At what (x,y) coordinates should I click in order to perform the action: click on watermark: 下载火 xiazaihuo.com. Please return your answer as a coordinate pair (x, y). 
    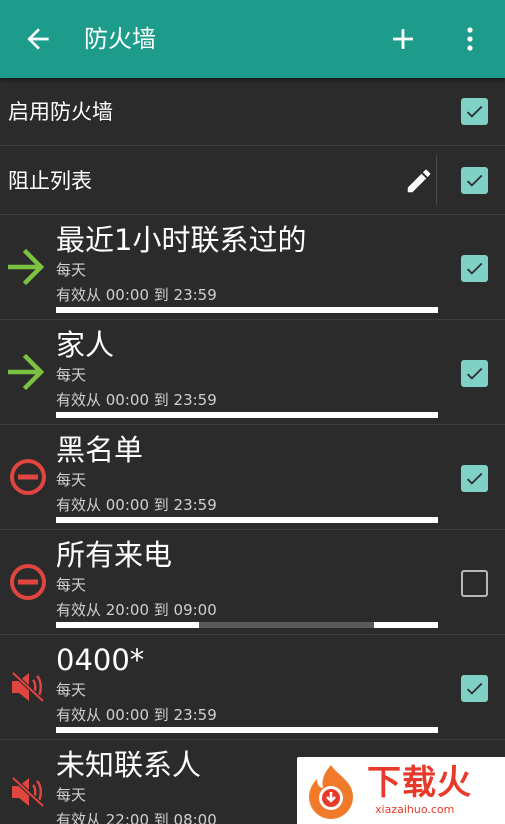
    Looking at the image, I should click on (401, 790).